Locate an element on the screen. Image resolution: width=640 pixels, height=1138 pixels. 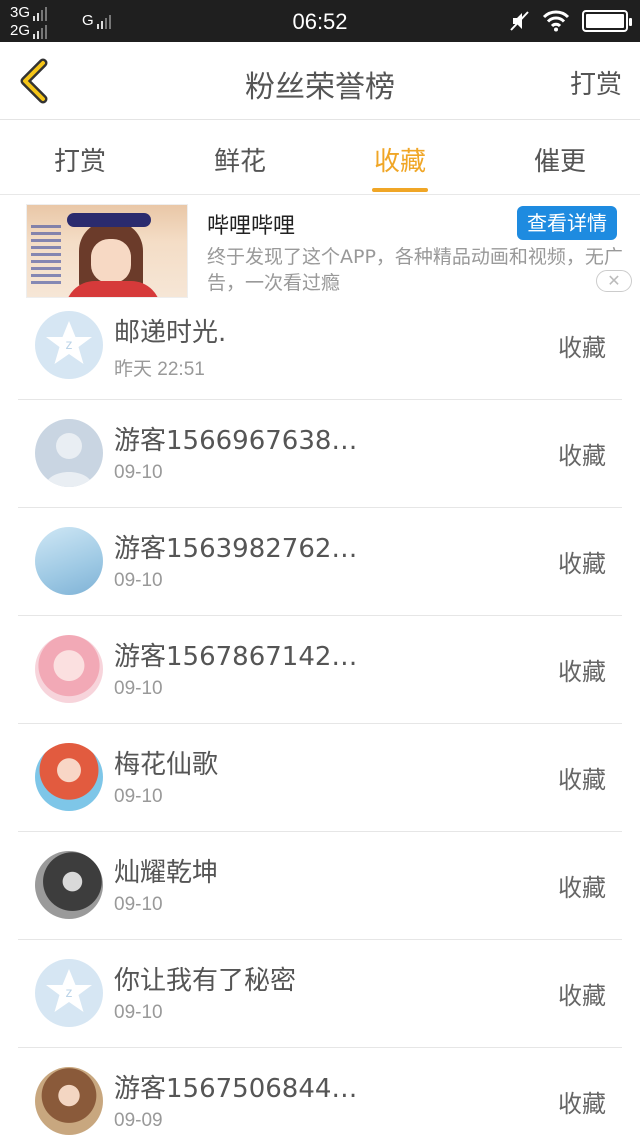
tab-urge-update: 催更 is located at coordinates (560, 157).